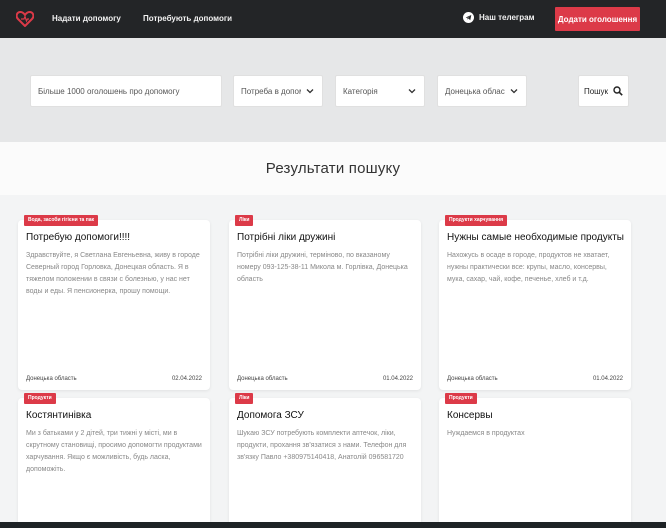 The height and width of the screenshot is (528, 666). Describe the element at coordinates (333, 168) in the screenshot. I see `results-title: Результати пошуку` at that location.